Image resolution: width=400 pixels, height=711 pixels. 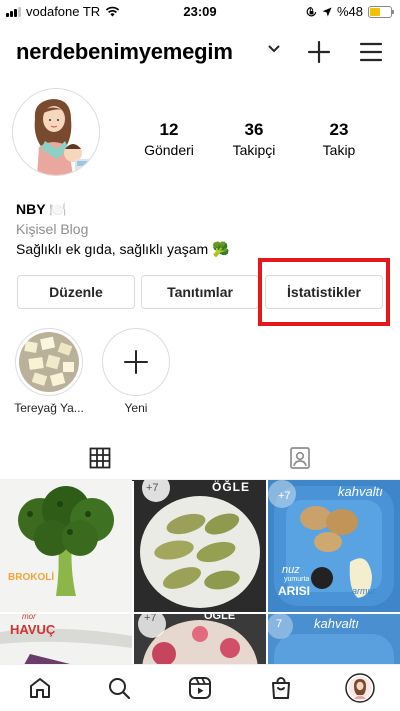 What do you see at coordinates (220, 618) in the screenshot?
I see `post-text: ÖĞLE` at bounding box center [220, 618].